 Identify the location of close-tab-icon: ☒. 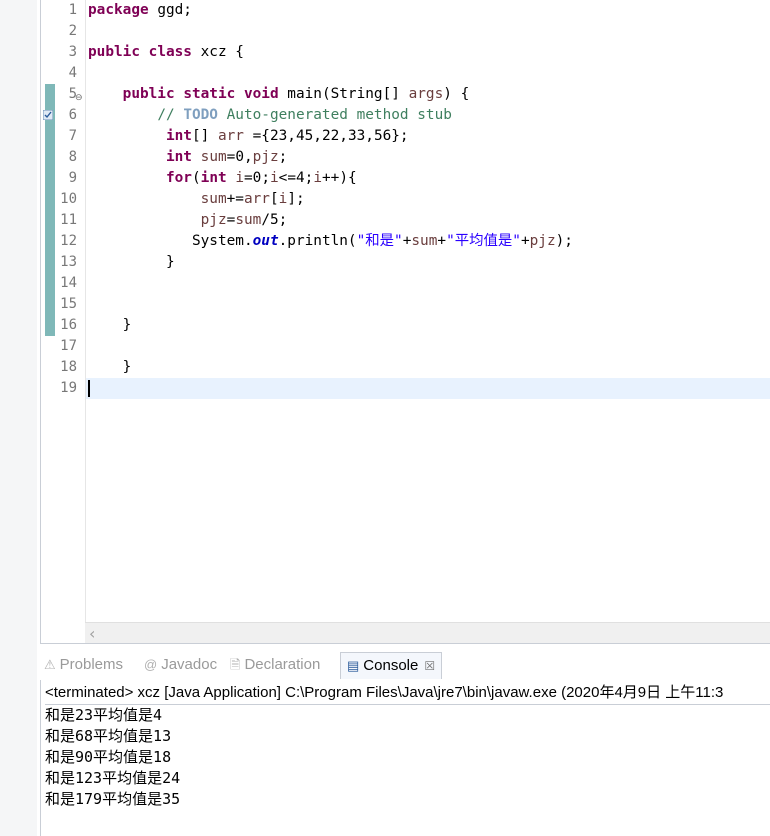
(429, 666).